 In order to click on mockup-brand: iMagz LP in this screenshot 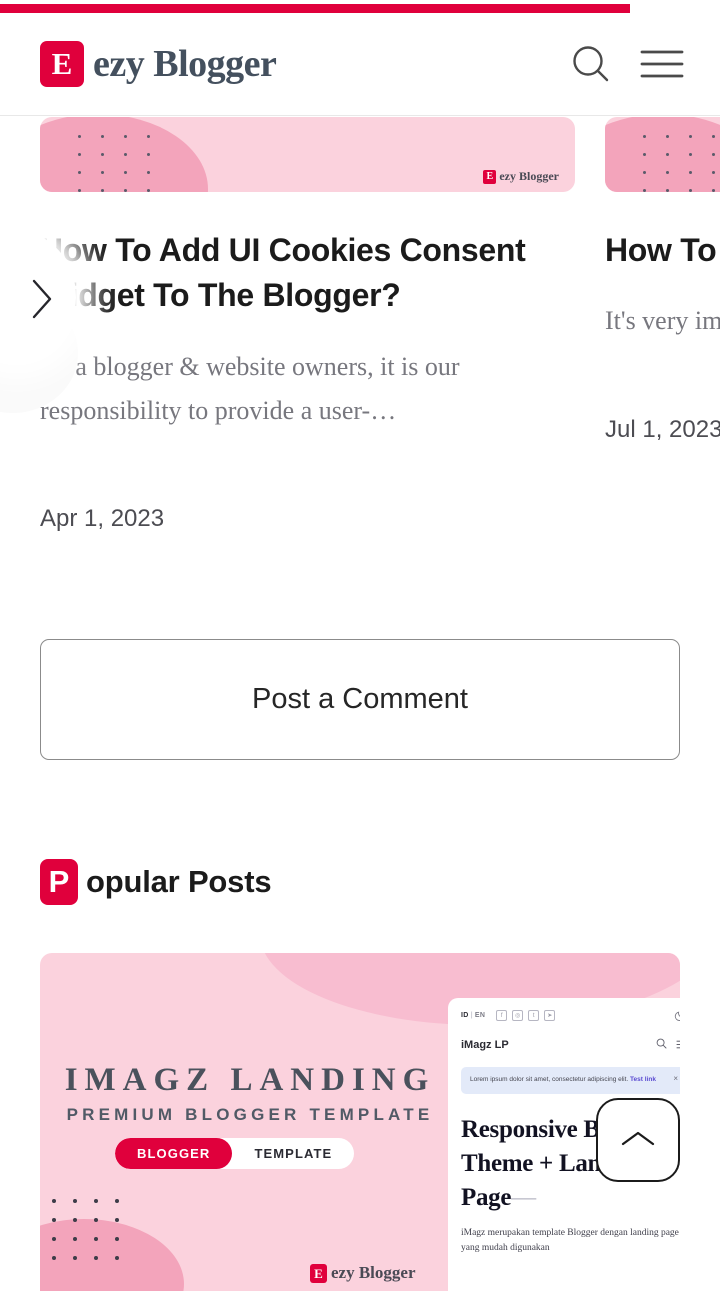, I will do `click(485, 1045)`.